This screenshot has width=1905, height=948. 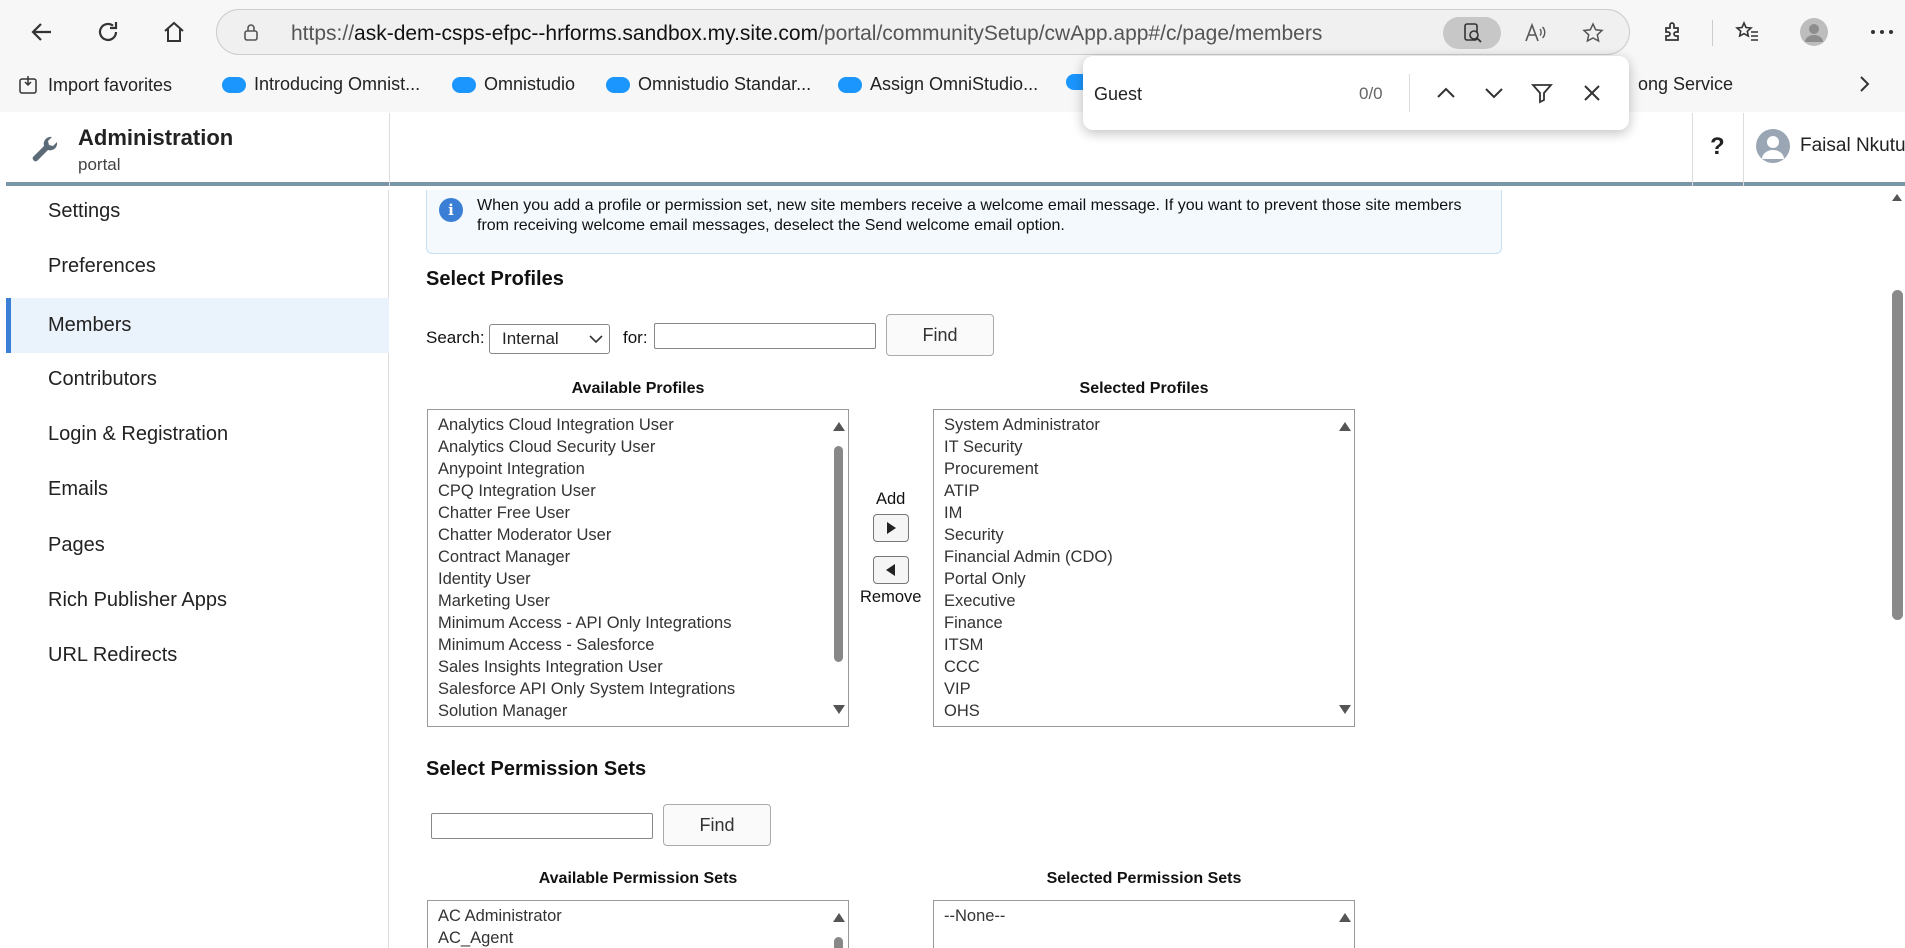 What do you see at coordinates (765, 336) in the screenshot?
I see `profile-search-input` at bounding box center [765, 336].